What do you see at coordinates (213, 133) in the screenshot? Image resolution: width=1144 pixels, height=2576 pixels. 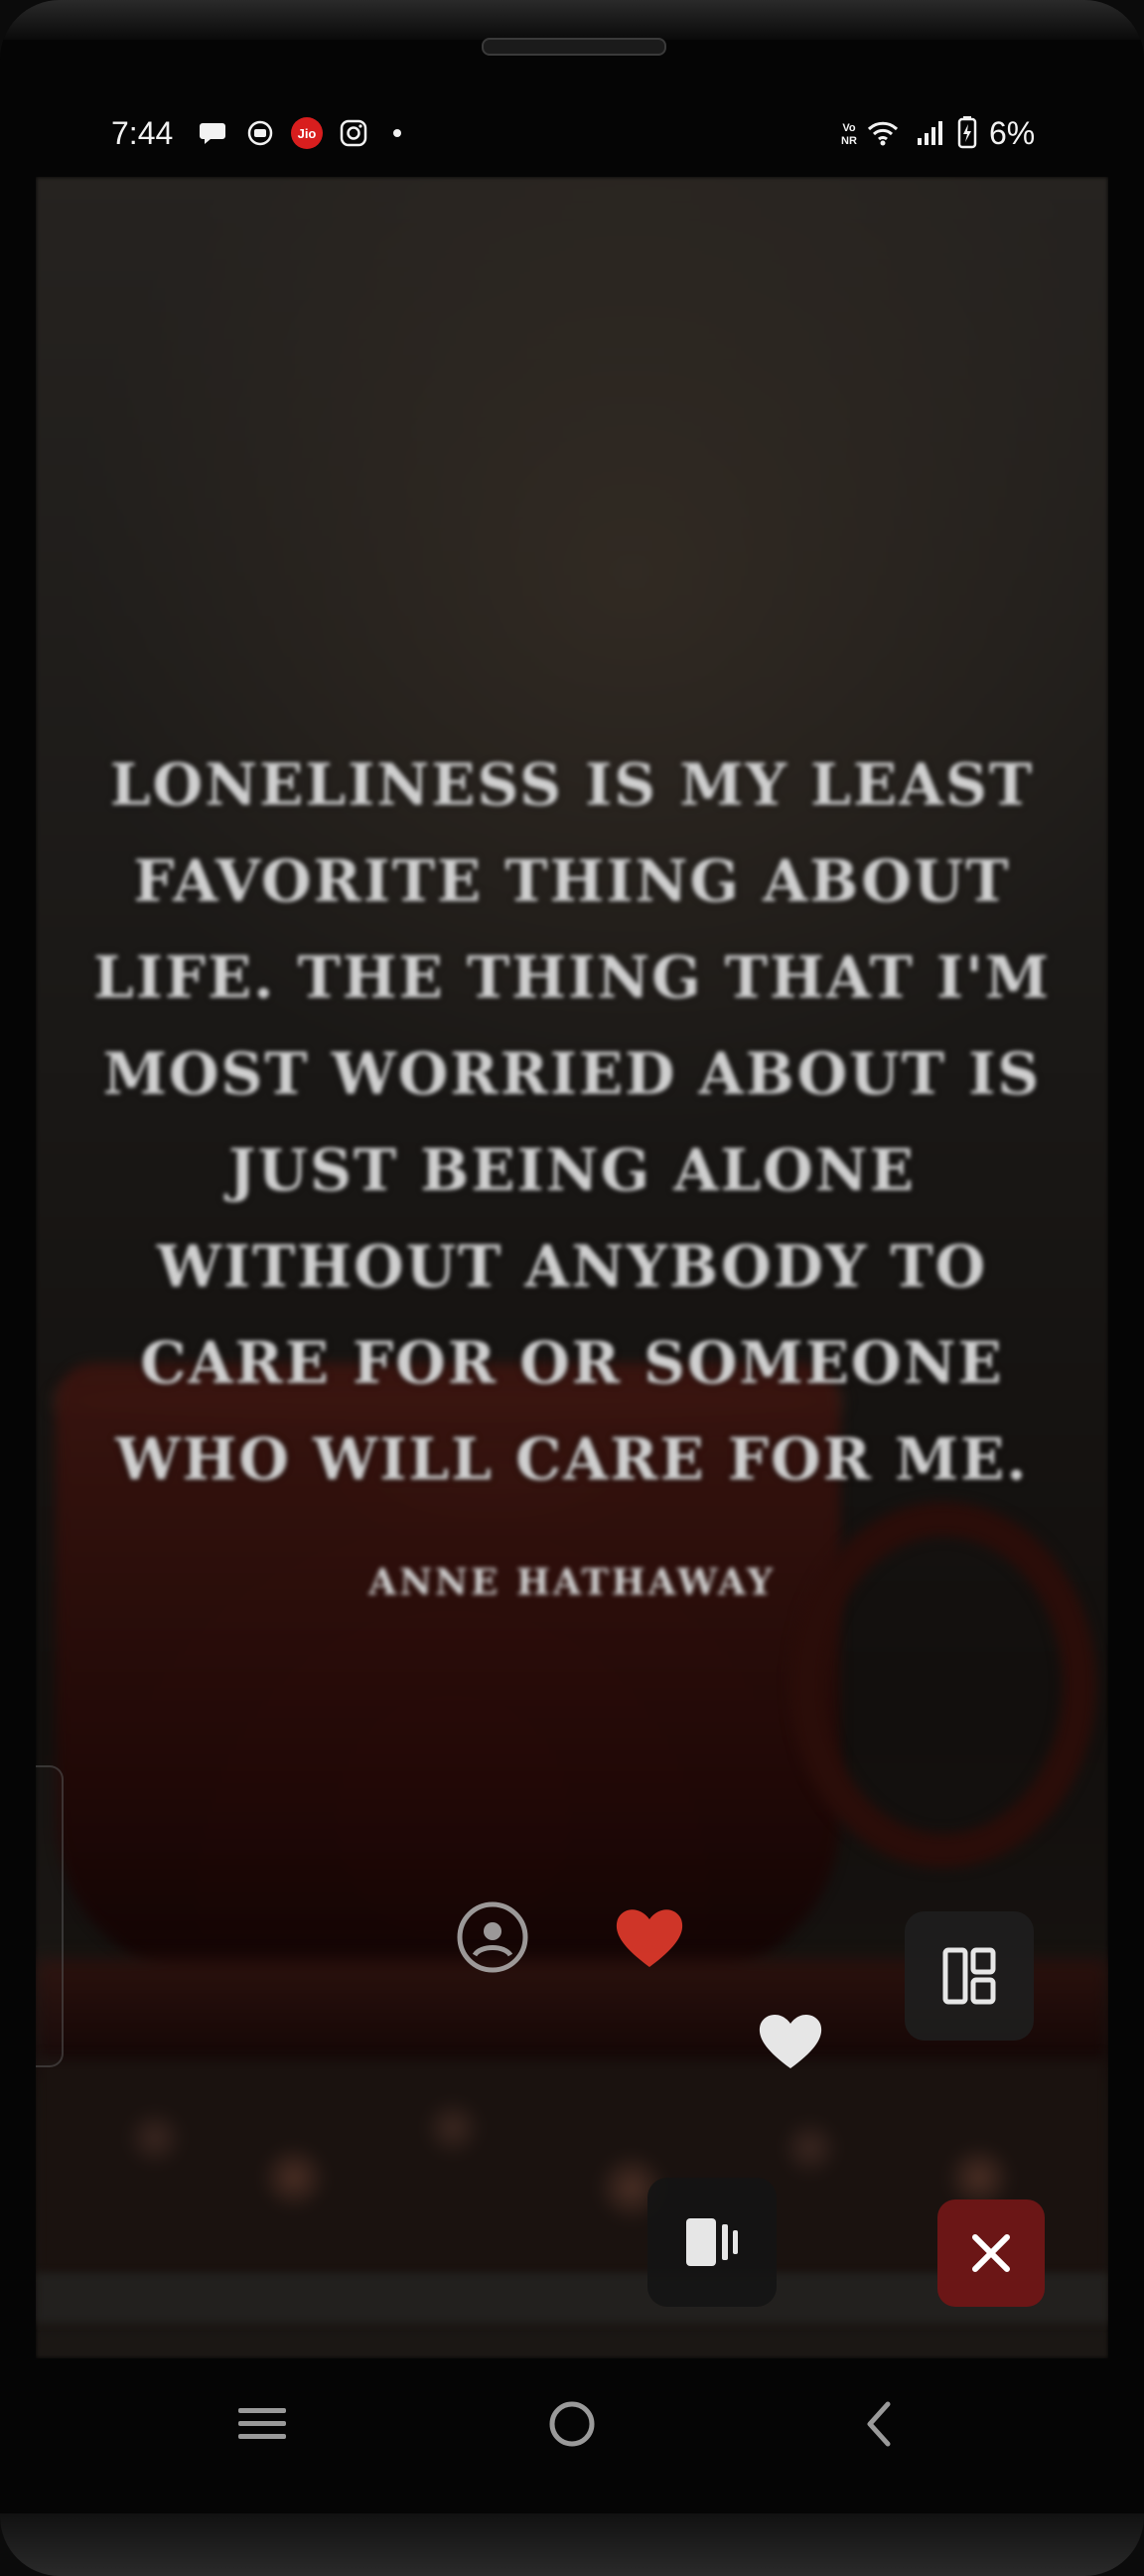 I see `chat-bubble-icon` at bounding box center [213, 133].